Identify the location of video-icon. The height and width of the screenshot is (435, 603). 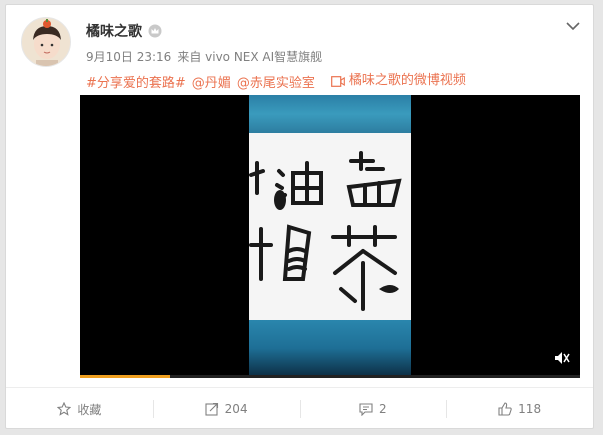
(337, 81).